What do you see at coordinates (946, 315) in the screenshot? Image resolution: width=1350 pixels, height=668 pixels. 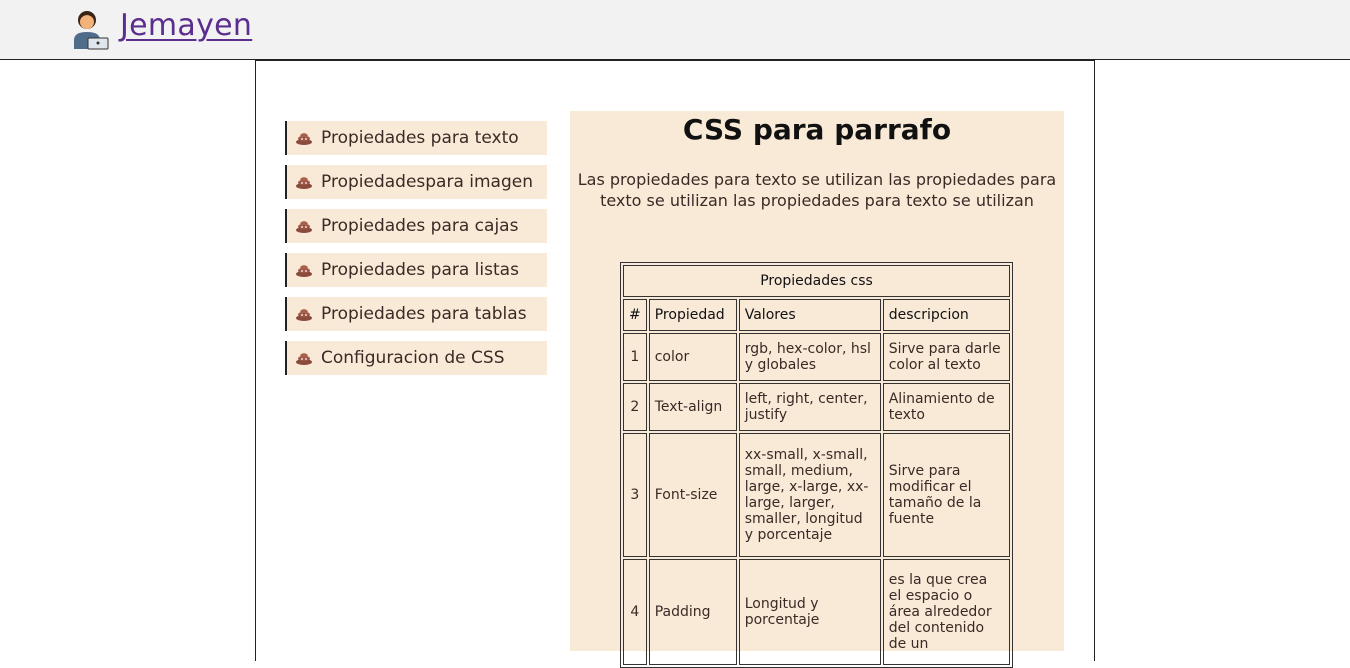 I see `column-header: descripcion` at bounding box center [946, 315].